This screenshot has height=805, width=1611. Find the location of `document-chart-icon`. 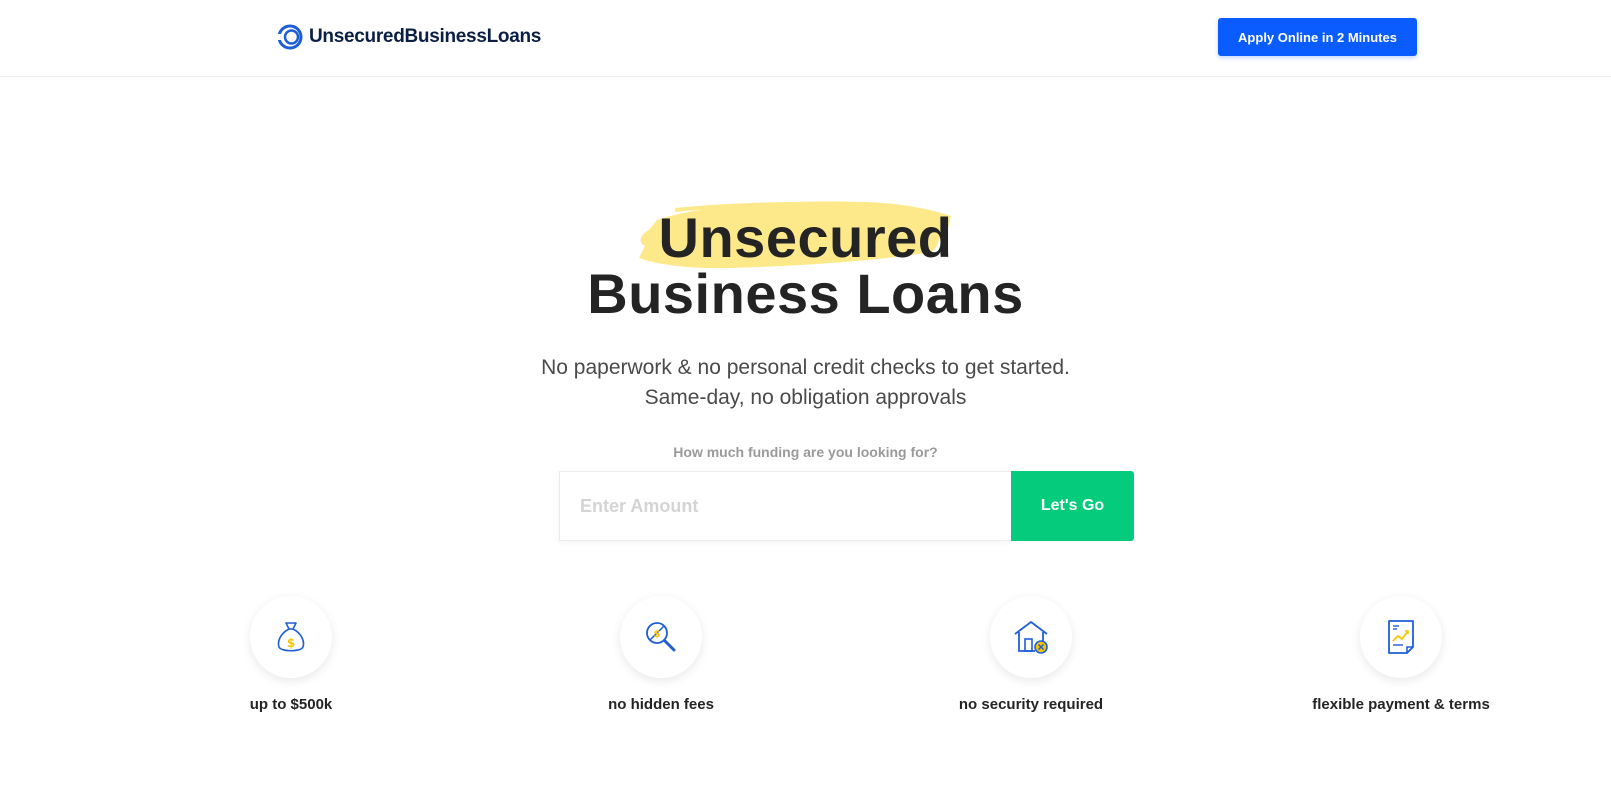

document-chart-icon is located at coordinates (1401, 637).